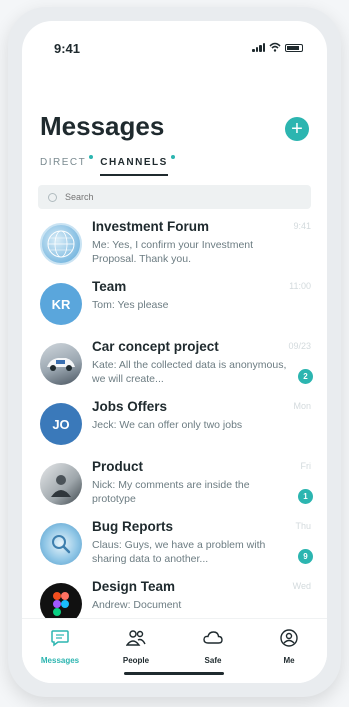  What do you see at coordinates (289, 660) in the screenshot?
I see `tab-label: Me` at bounding box center [289, 660].